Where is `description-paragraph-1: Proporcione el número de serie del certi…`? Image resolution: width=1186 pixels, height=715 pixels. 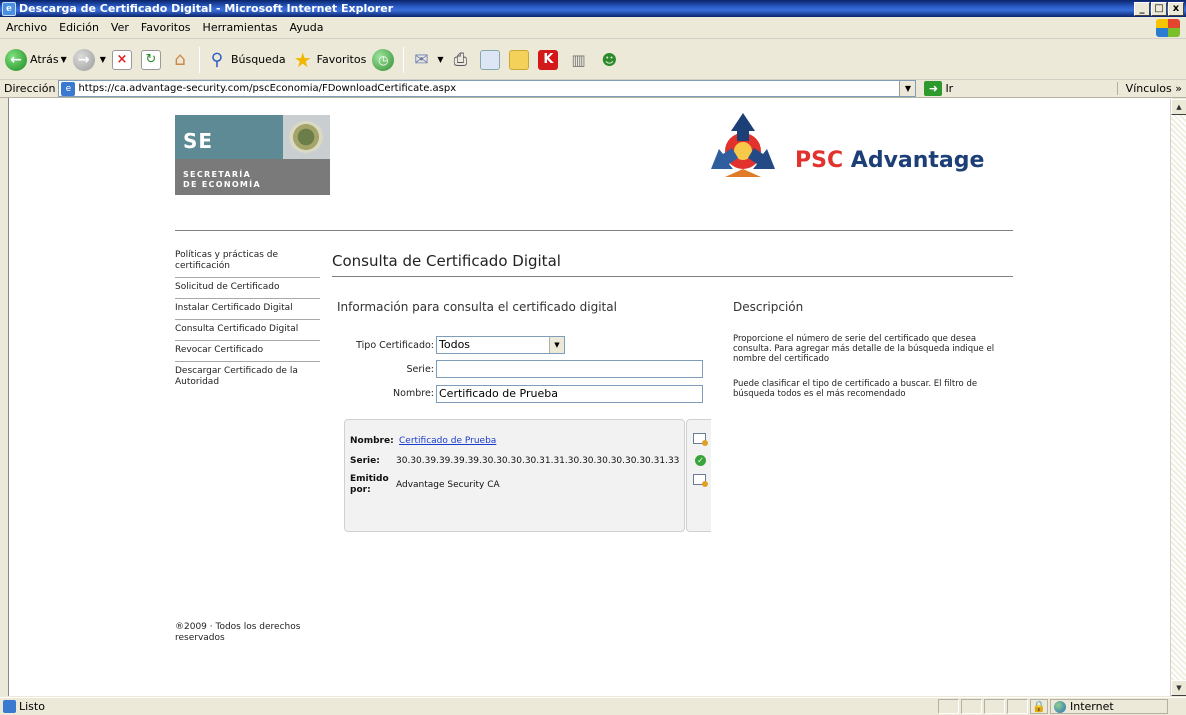 description-paragraph-1: Proporcione el número de serie del certi… is located at coordinates (864, 349).